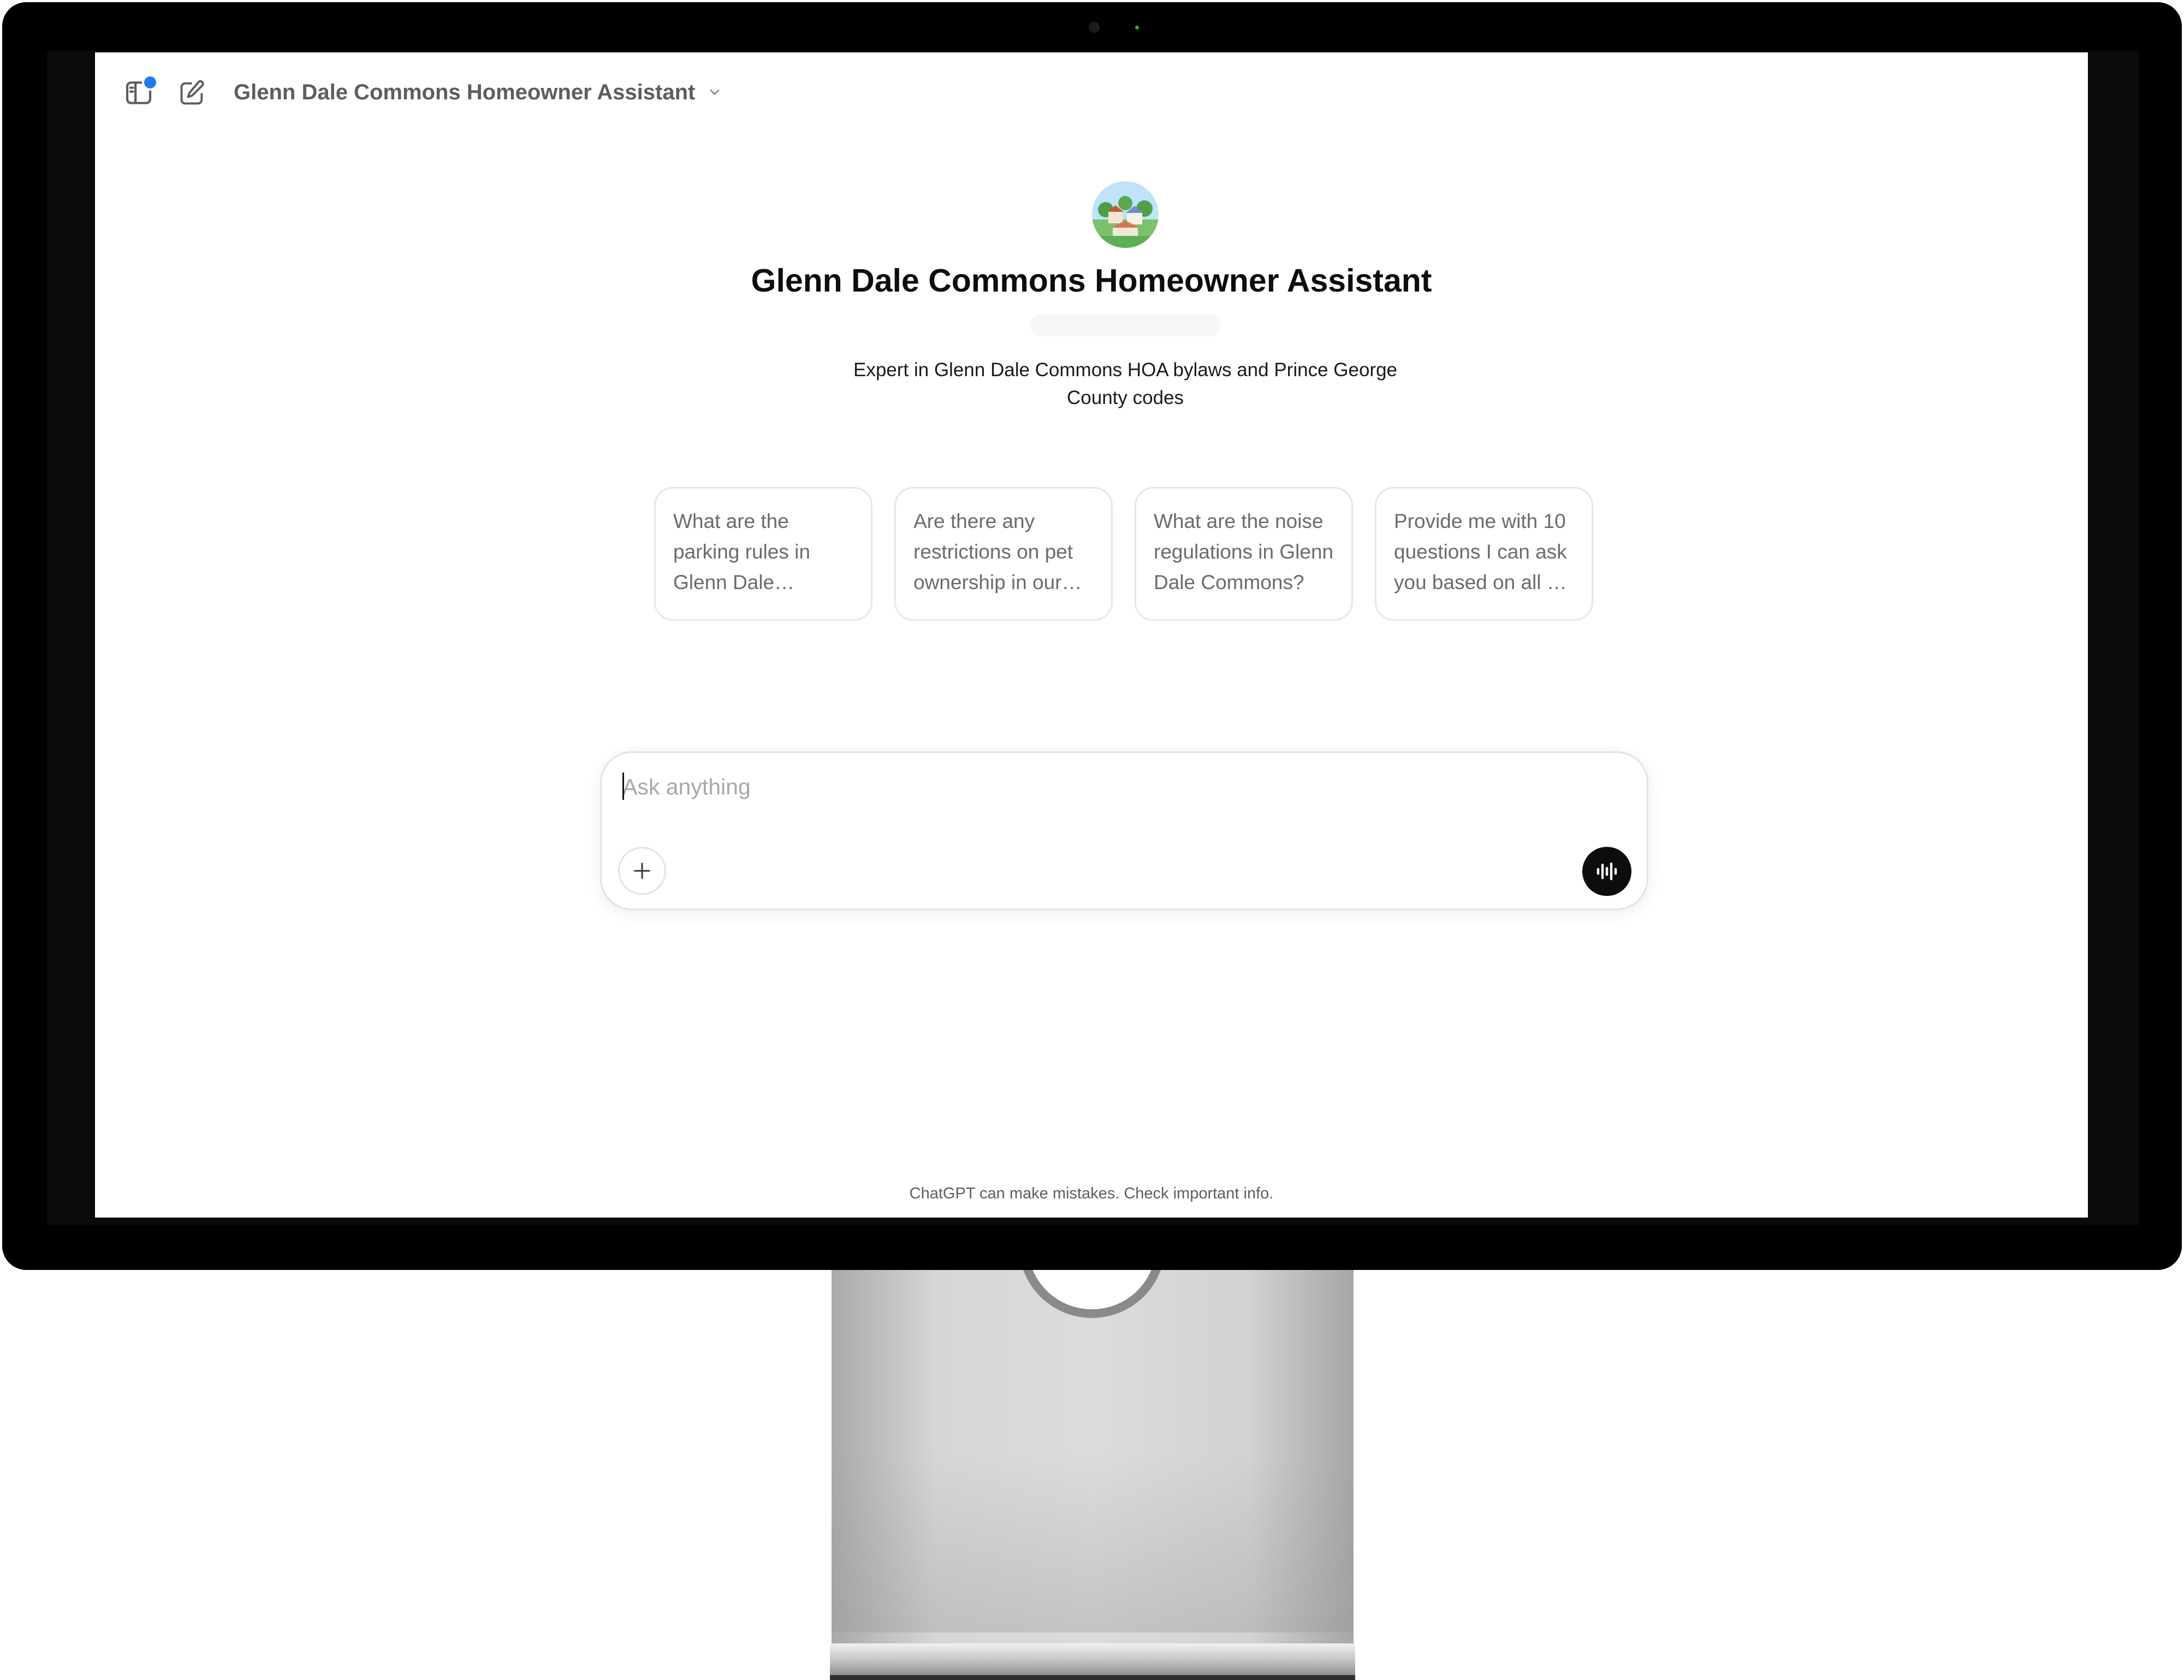  I want to click on new-chat-icon, so click(192, 92).